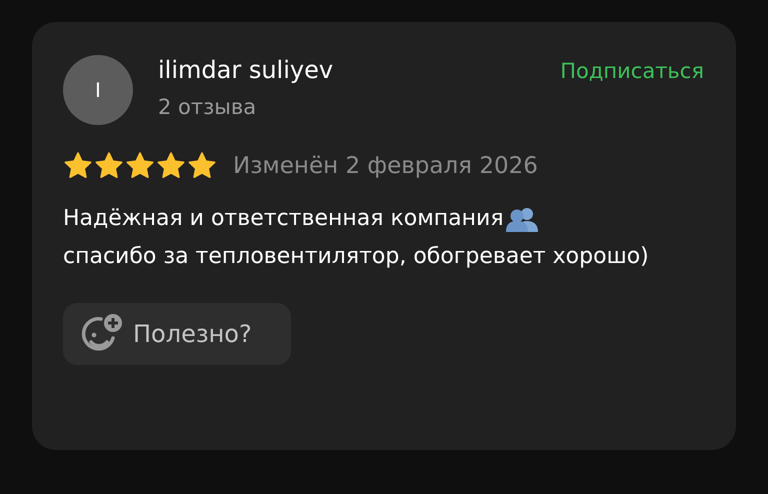 This screenshot has height=494, width=768. I want to click on avatar: I, so click(98, 90).